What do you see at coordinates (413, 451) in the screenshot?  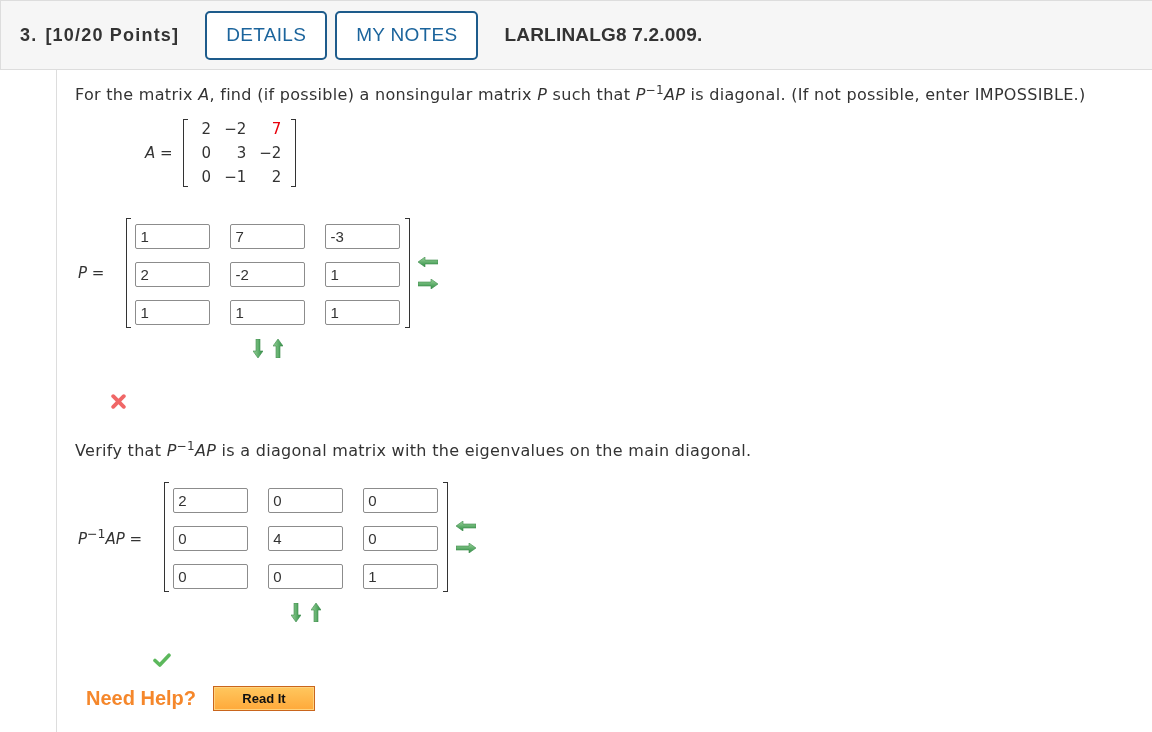 I see `question-text: Verify that P$^{−1}$AP is a diagonal matrix with the eigenvalues on the main diagonal.` at bounding box center [413, 451].